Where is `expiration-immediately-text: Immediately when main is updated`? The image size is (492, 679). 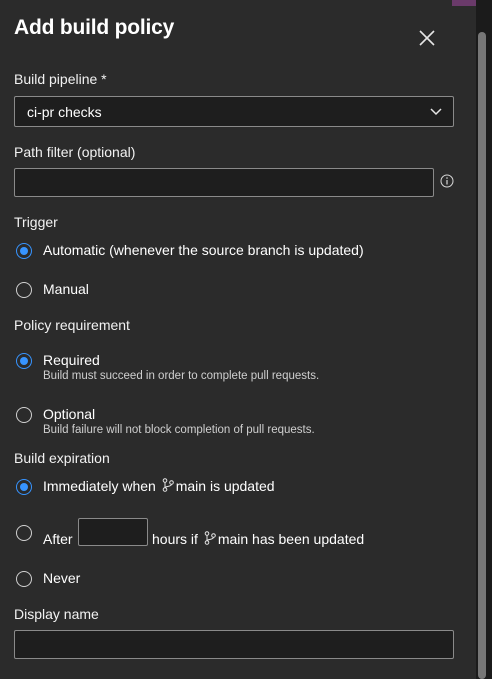 expiration-immediately-text: Immediately when main is updated is located at coordinates (159, 486).